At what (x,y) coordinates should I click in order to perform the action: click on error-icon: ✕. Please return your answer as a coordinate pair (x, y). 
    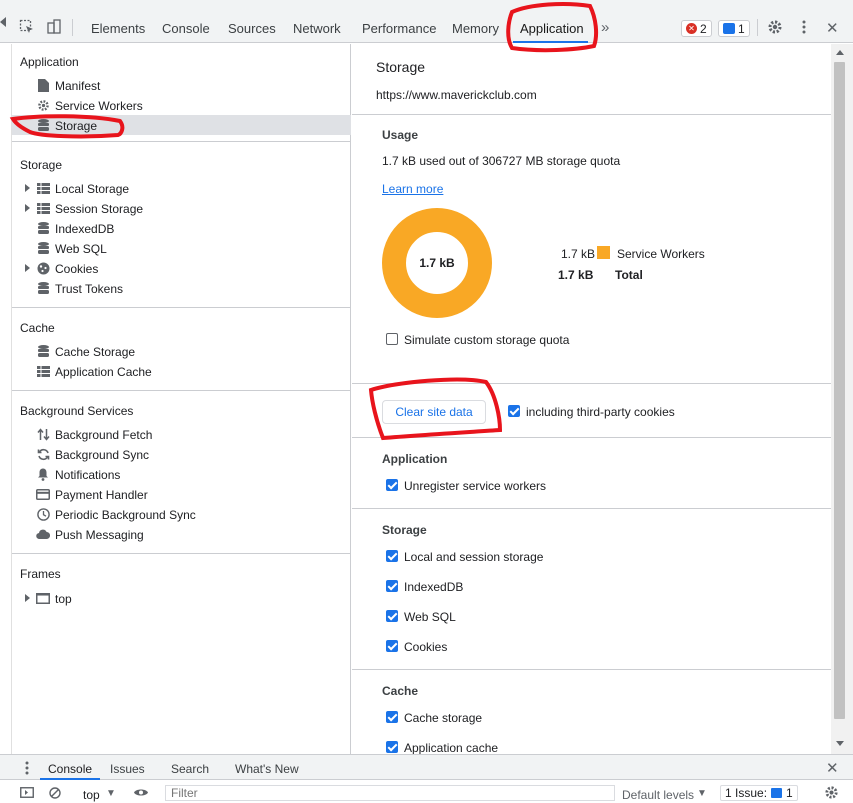
    Looking at the image, I should click on (691, 28).